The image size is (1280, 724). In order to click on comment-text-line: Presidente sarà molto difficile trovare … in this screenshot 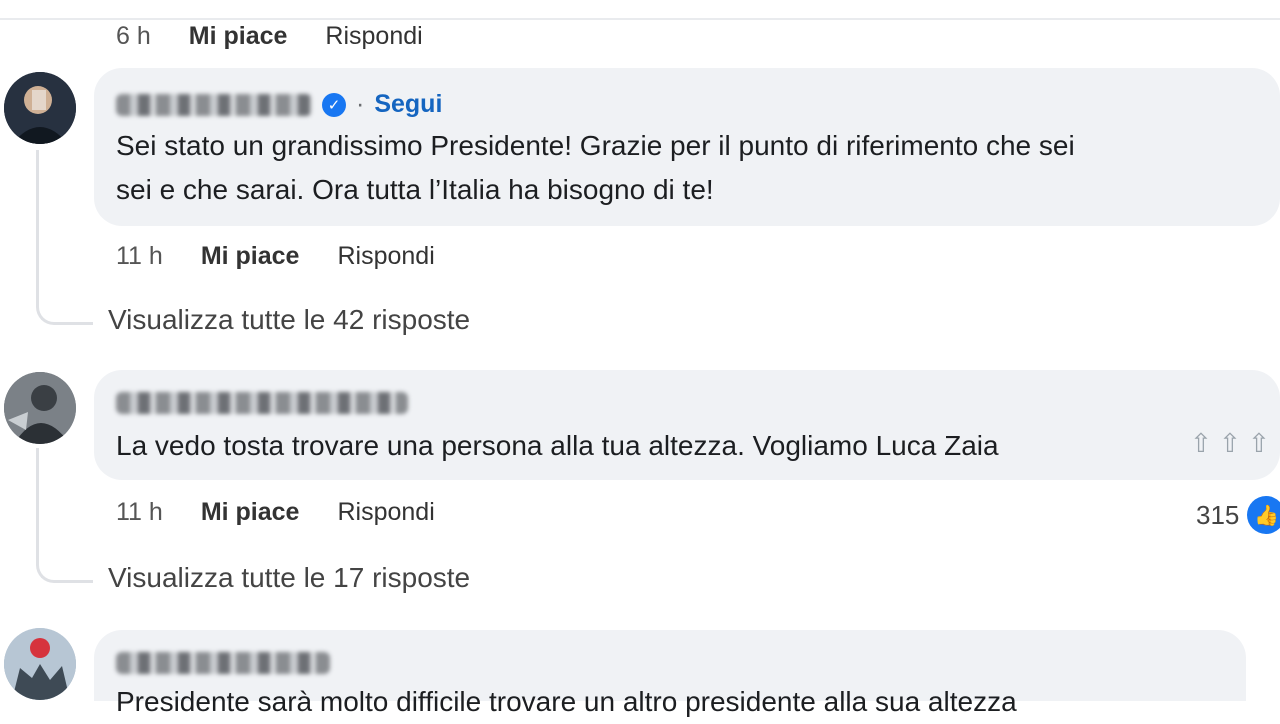, I will do `click(566, 701)`.